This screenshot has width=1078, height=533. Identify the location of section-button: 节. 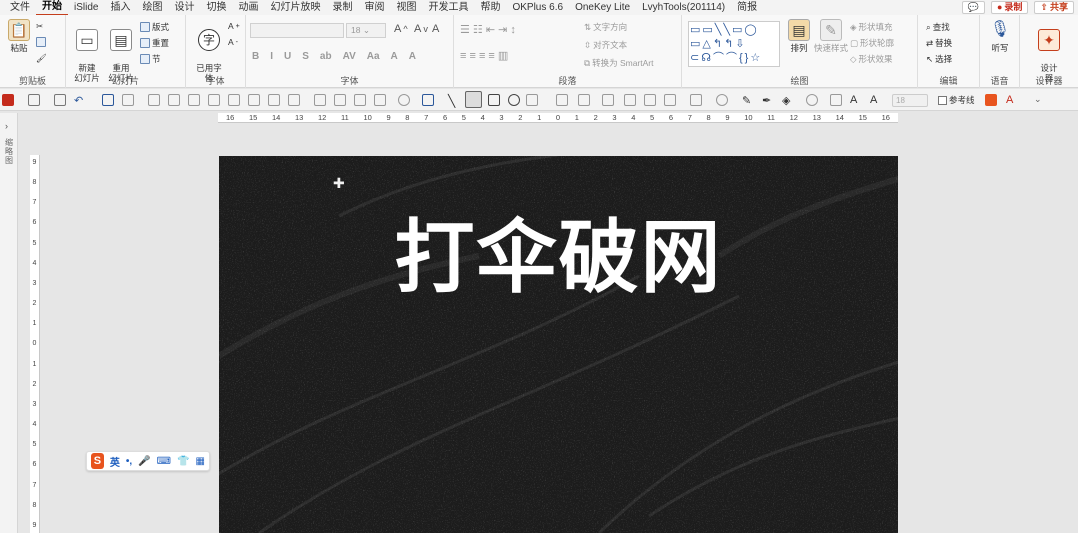
(150, 59).